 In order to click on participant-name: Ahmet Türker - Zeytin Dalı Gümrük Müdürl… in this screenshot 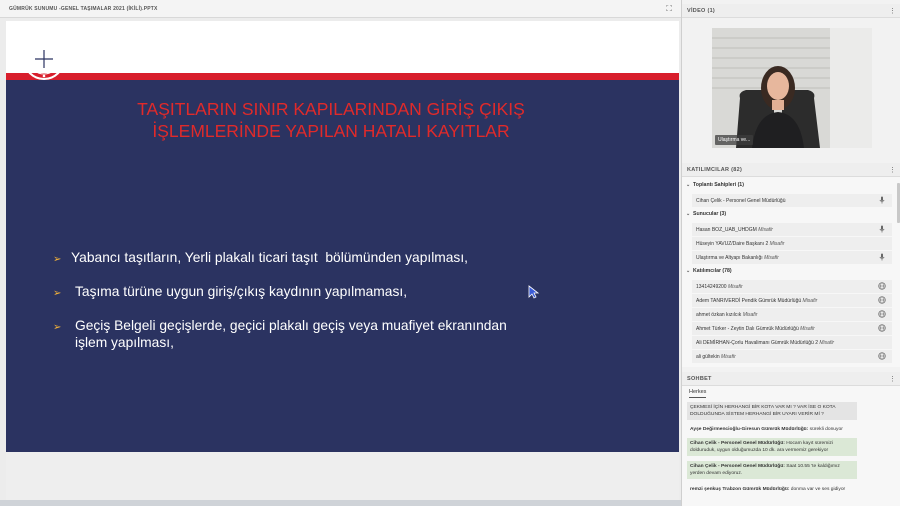, I will do `click(747, 329)`.